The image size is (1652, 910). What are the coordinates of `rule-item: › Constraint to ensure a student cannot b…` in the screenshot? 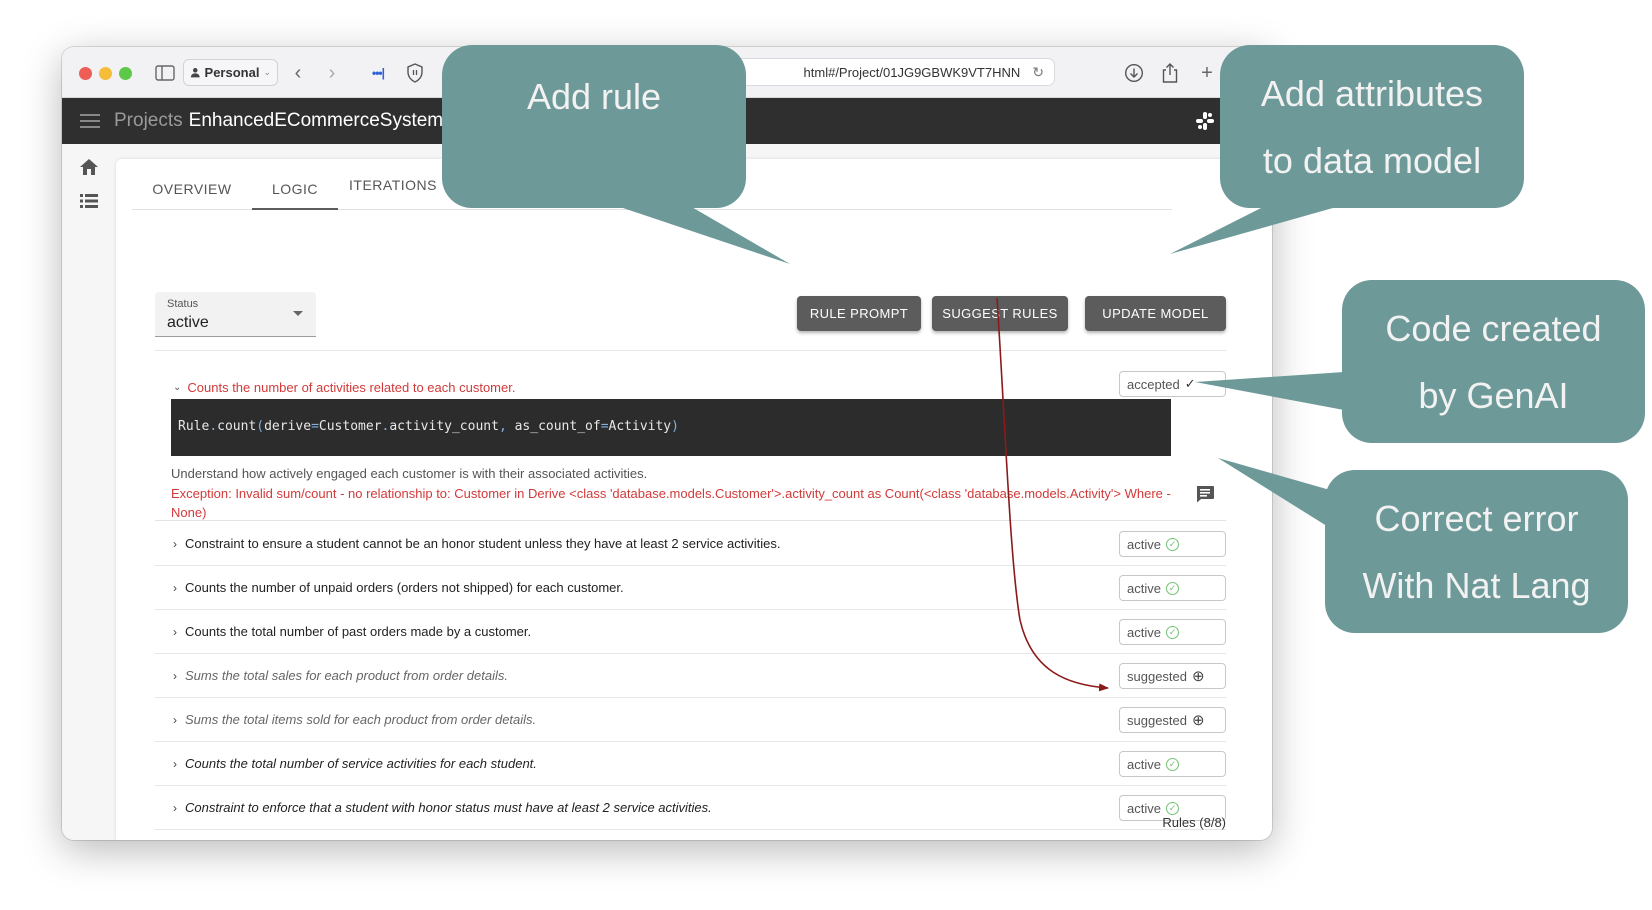 It's located at (690, 544).